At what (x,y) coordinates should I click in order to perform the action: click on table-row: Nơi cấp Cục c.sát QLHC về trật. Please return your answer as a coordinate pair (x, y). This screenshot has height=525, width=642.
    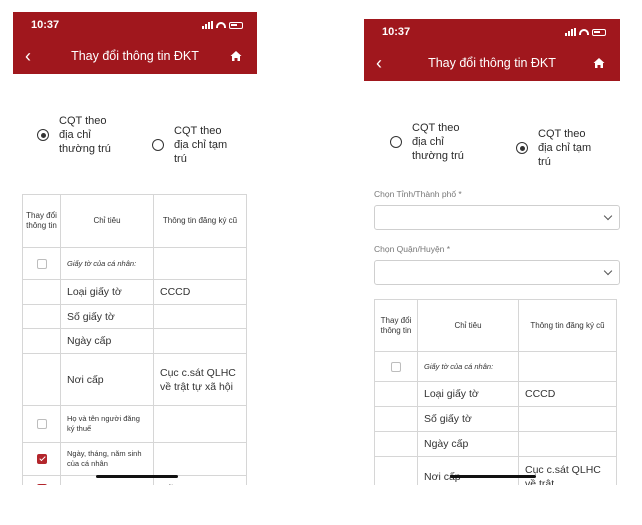
    Looking at the image, I should click on (495, 470).